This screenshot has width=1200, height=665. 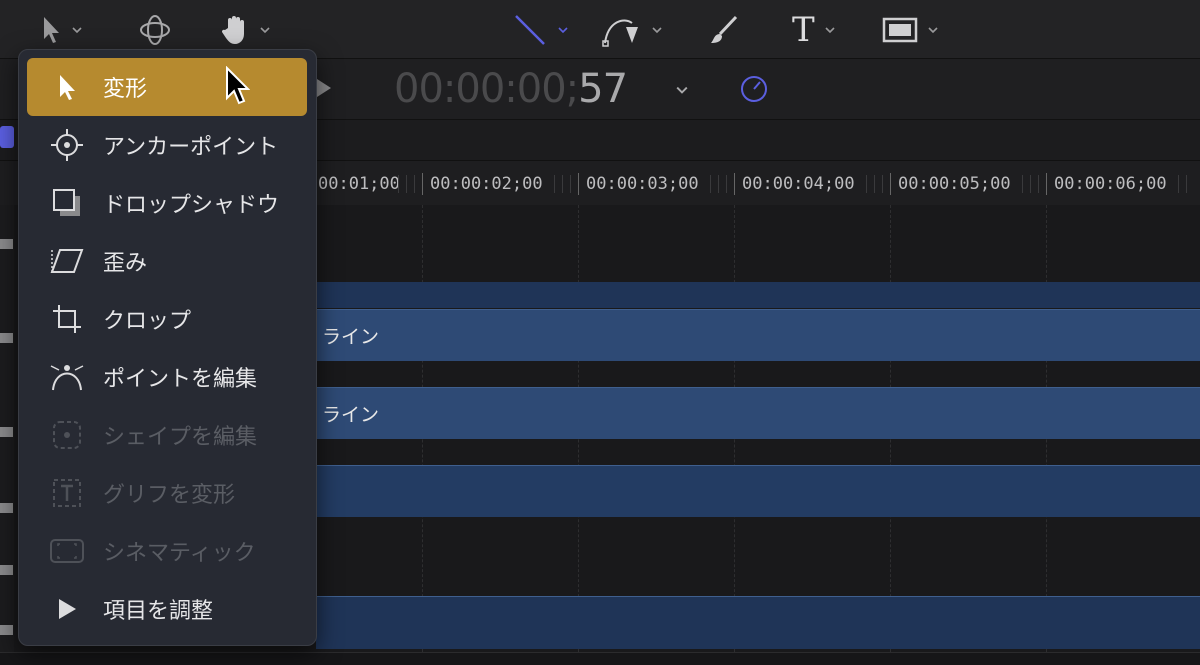 I want to click on timecode-frames: 57, so click(x=603, y=89).